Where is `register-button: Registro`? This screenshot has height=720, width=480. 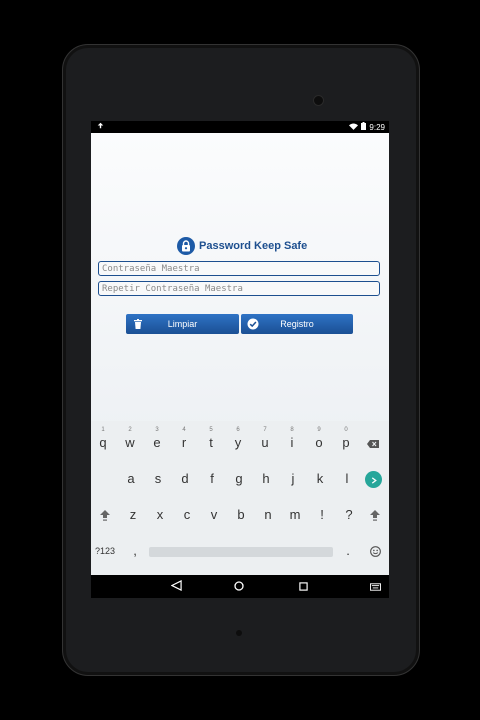 register-button: Registro is located at coordinates (297, 324).